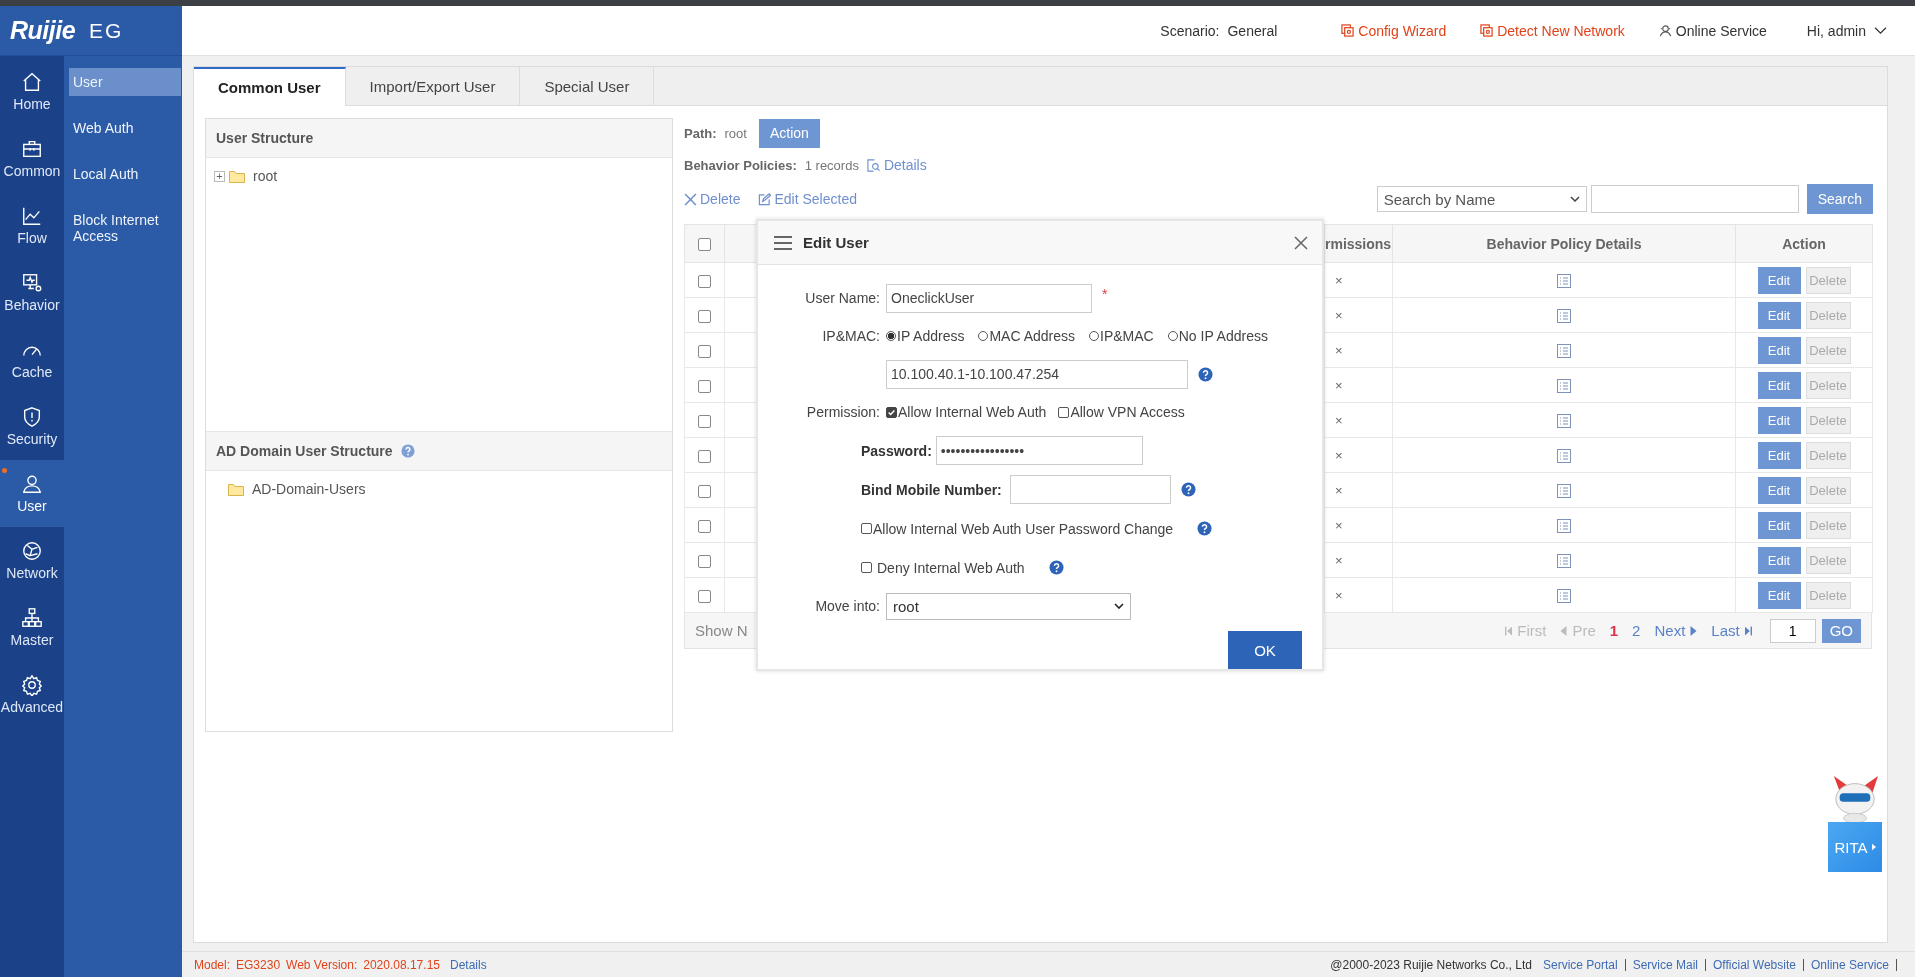  What do you see at coordinates (125, 82) in the screenshot?
I see `submenu-item: User` at bounding box center [125, 82].